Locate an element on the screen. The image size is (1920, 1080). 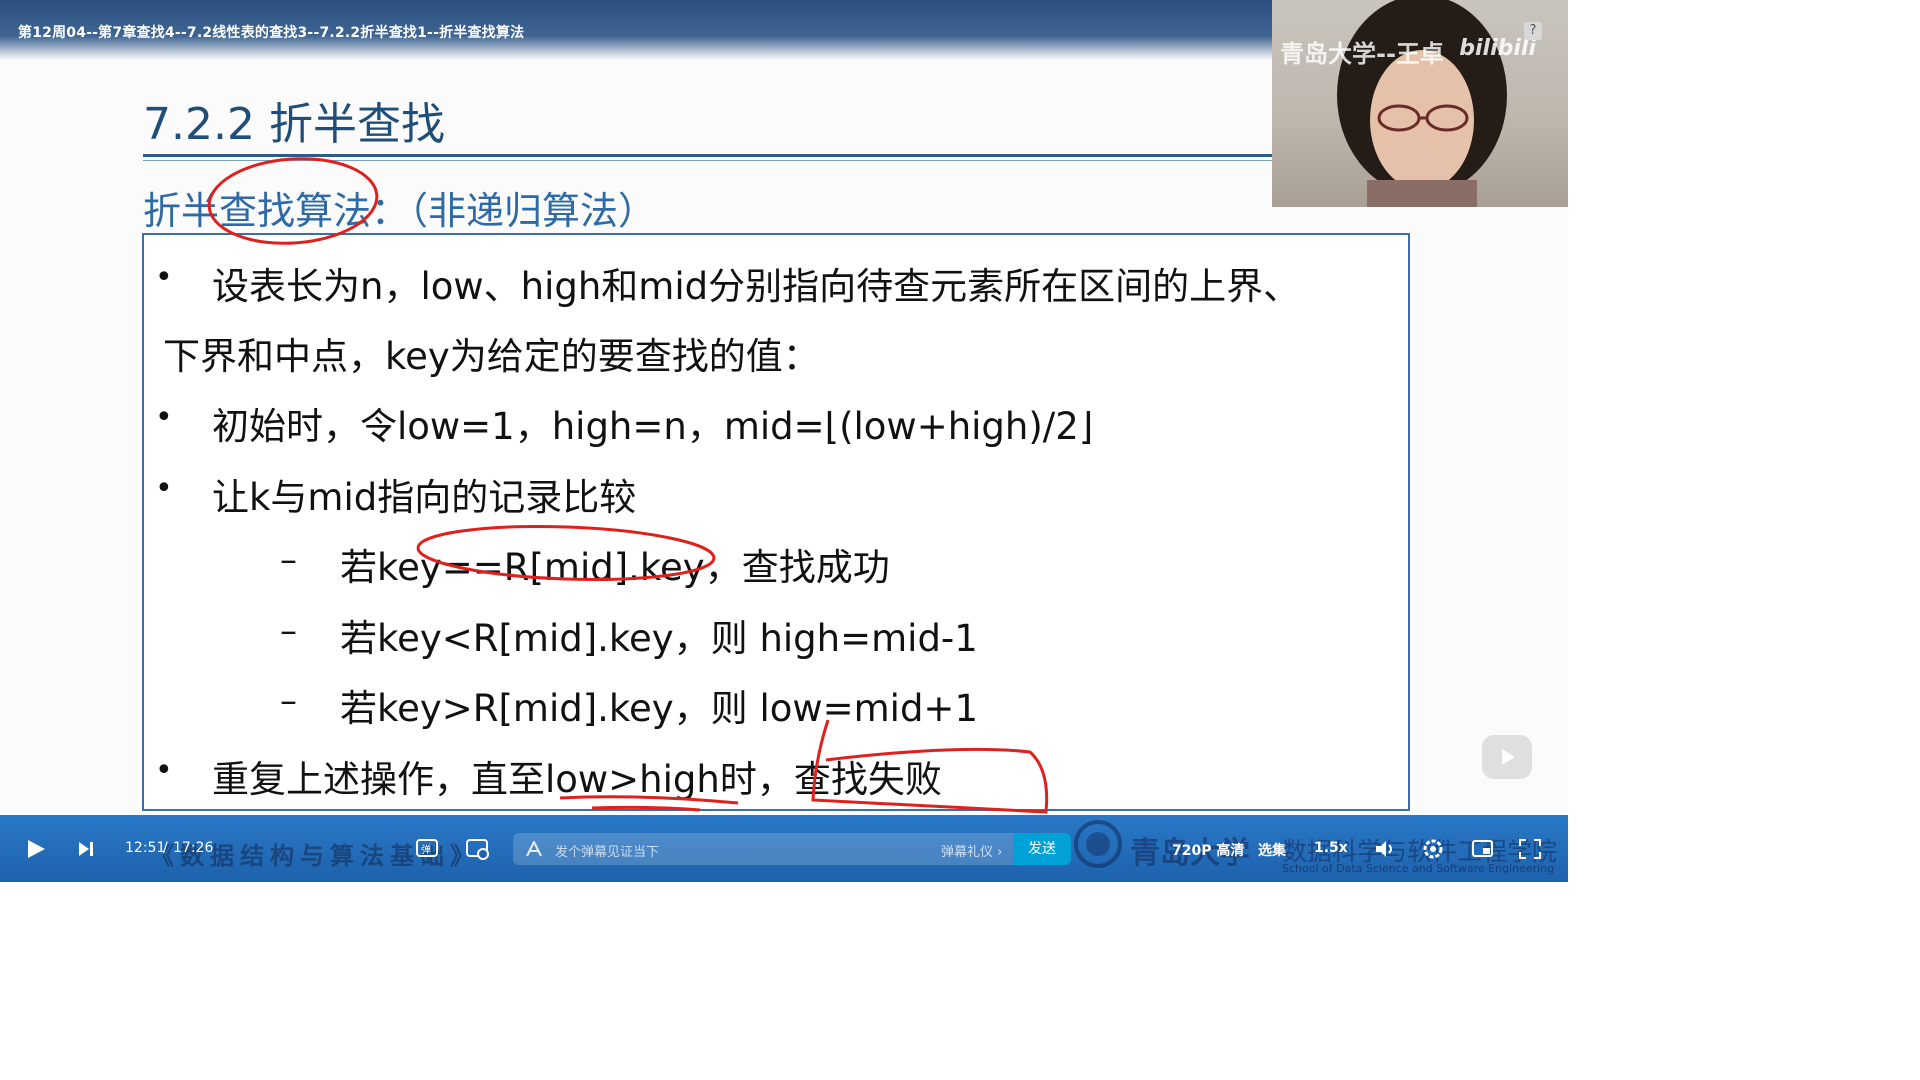
next-episode-icon is located at coordinates (86, 849).